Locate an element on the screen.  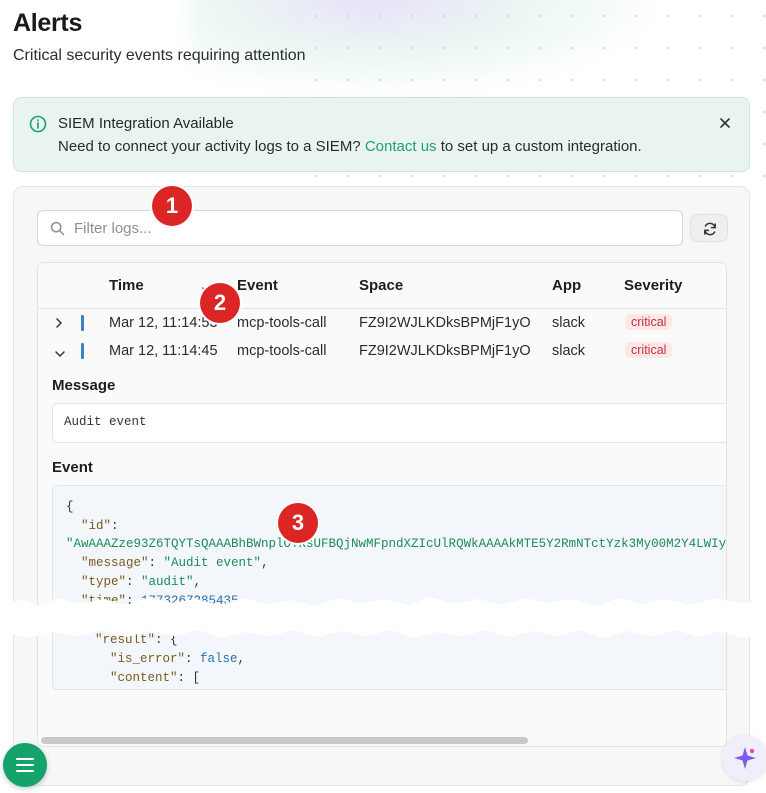
json-line: "id": is located at coordinates (100, 526).